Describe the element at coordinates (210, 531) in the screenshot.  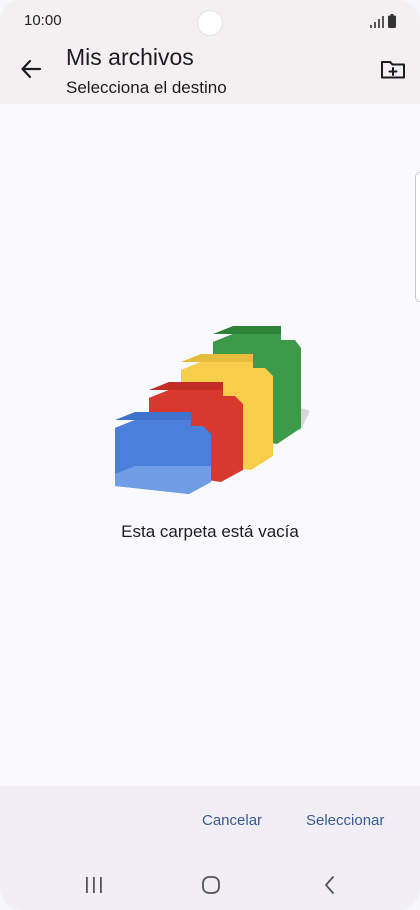
I see `empty-folder-message: Esta carpeta está vacía` at that location.